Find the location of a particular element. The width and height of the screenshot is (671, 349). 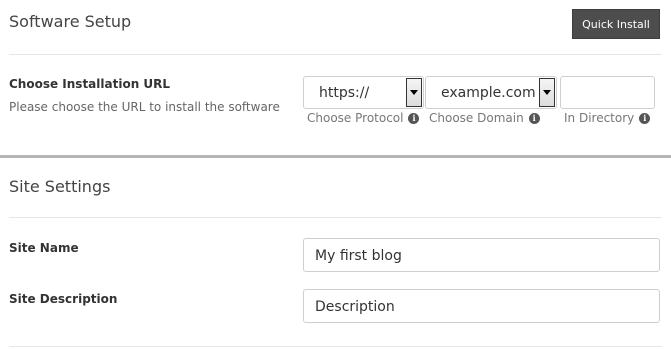

protocol-select: https:// is located at coordinates (363, 92).